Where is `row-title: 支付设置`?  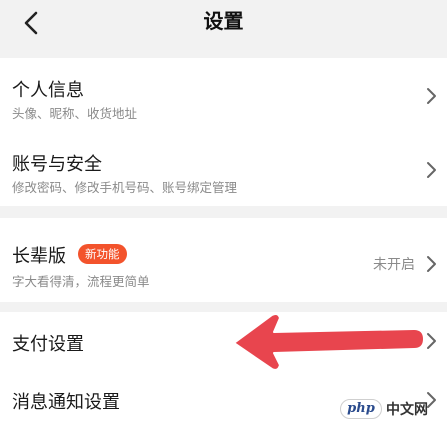 row-title: 支付设置 is located at coordinates (48, 344).